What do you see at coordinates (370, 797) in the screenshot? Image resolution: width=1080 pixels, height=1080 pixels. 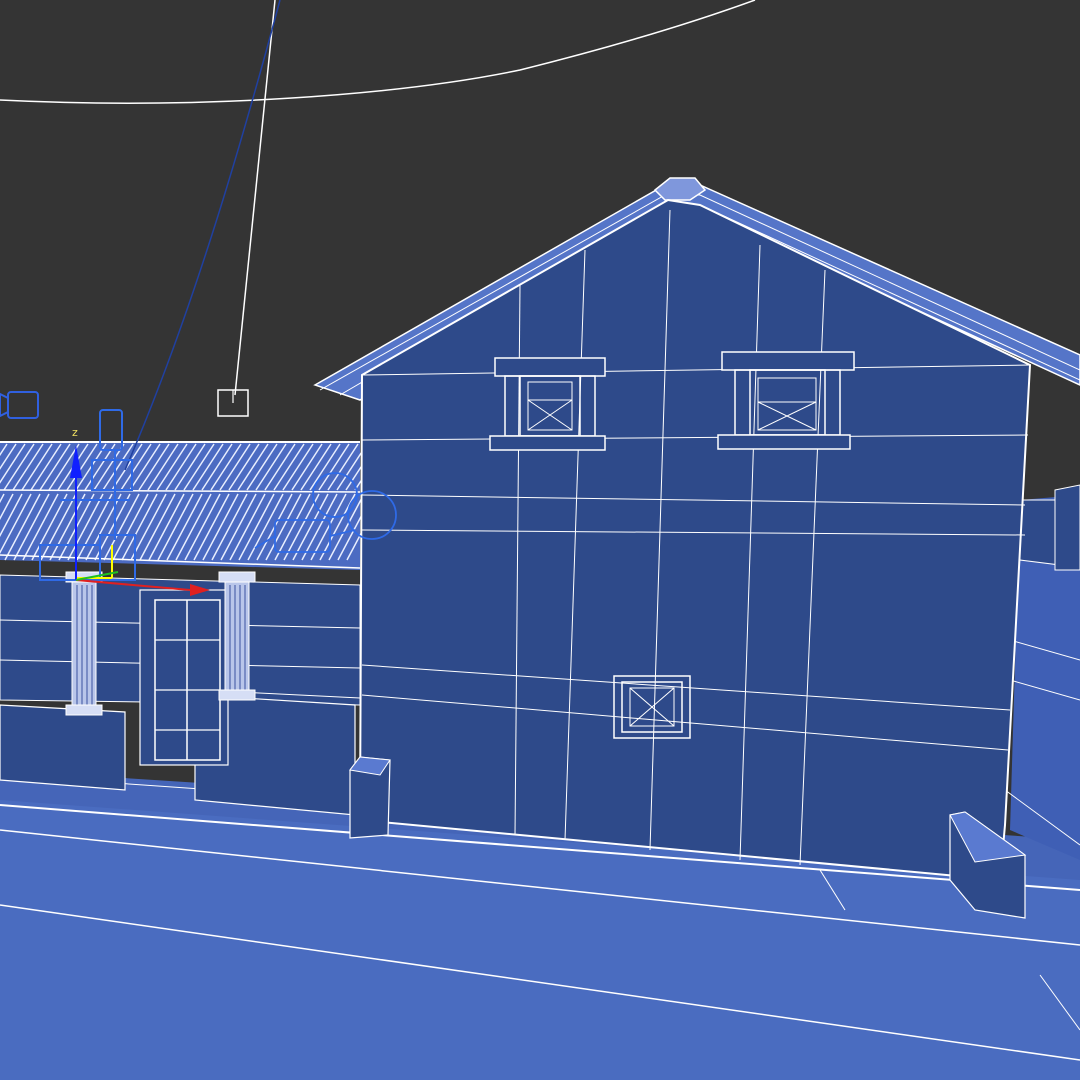 I see `corner-block-left` at bounding box center [370, 797].